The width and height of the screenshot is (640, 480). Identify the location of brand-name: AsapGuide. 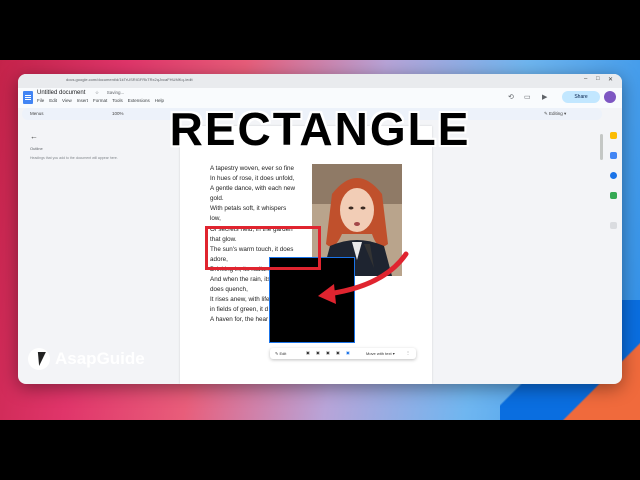
(100, 358).